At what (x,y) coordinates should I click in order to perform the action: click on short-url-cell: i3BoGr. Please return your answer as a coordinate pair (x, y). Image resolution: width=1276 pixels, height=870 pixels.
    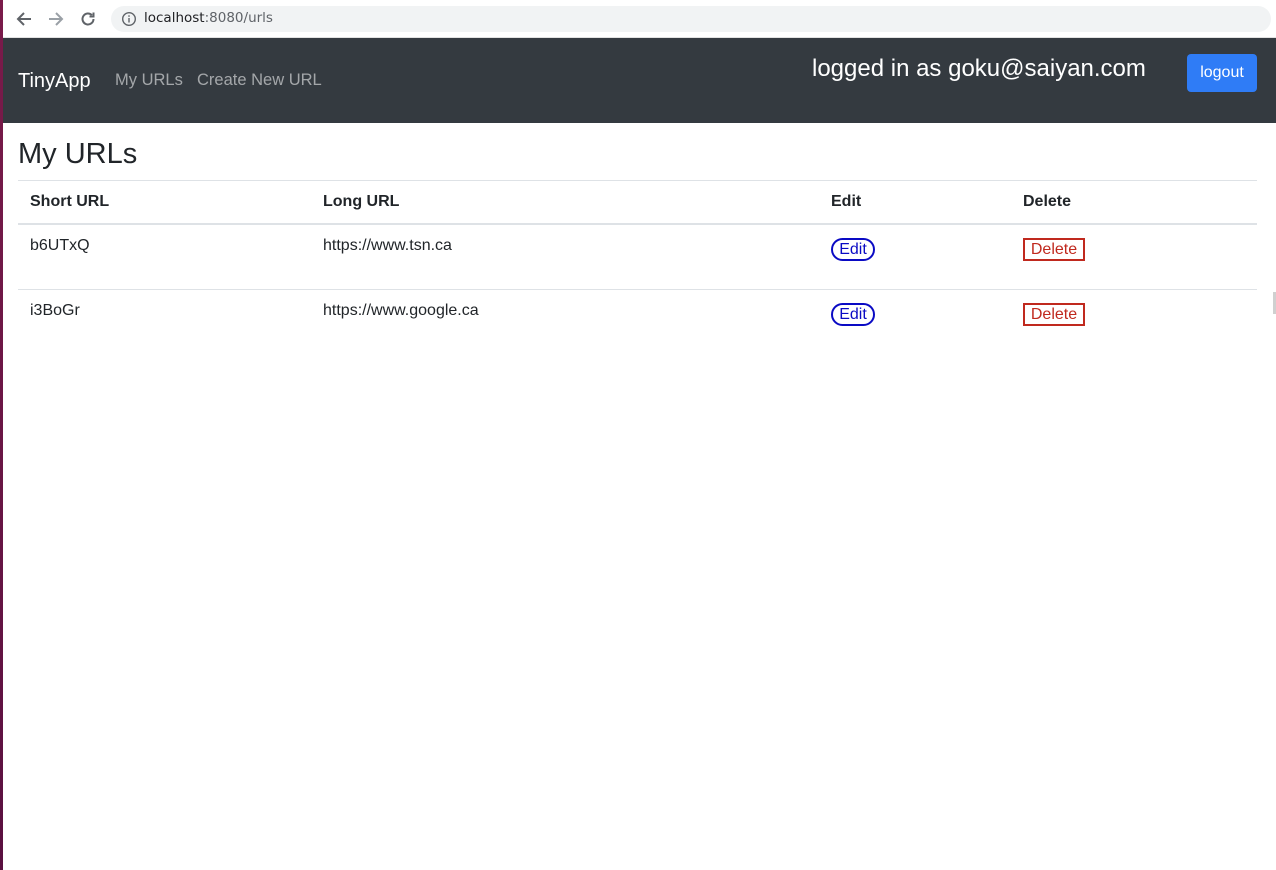
    Looking at the image, I should click on (55, 310).